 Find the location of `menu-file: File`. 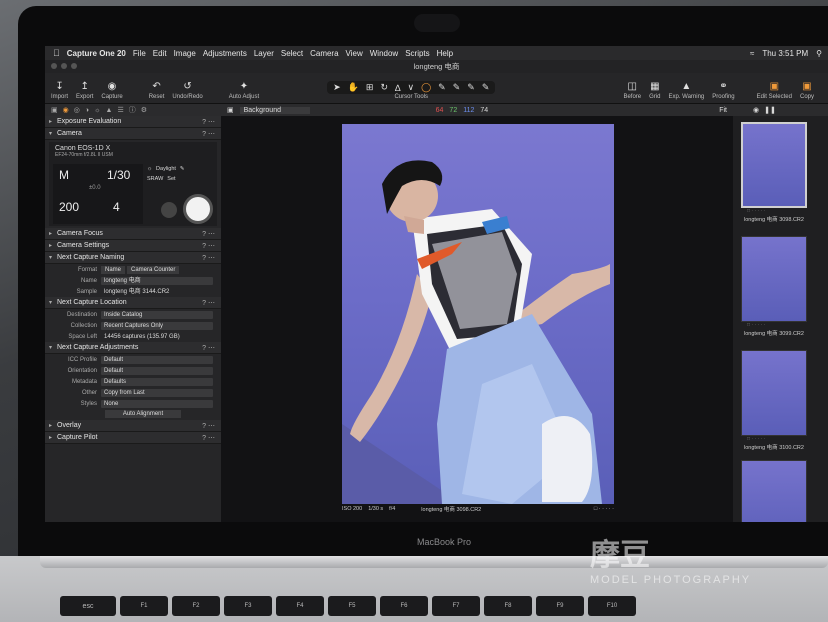

menu-file: File is located at coordinates (139, 53).